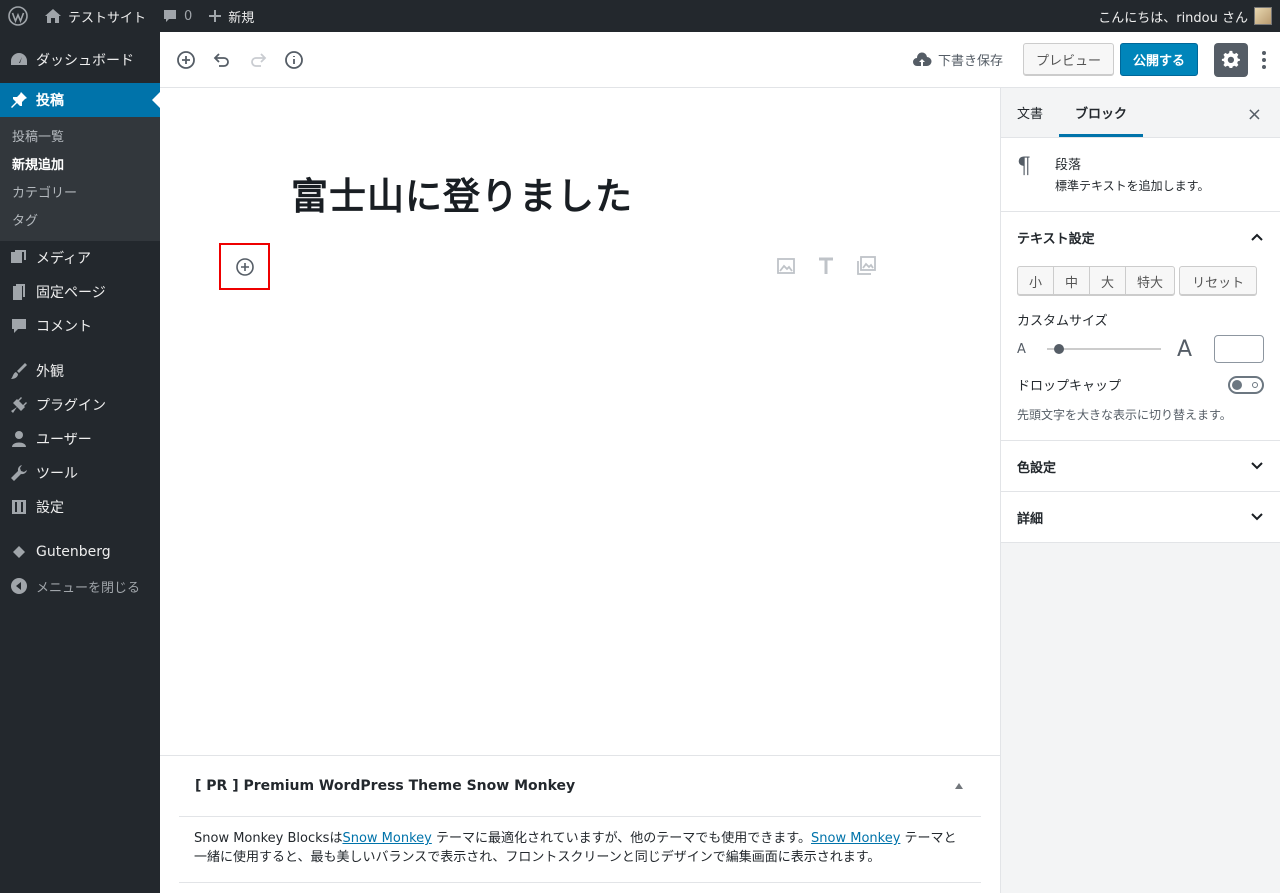 This screenshot has width=1280, height=893. I want to click on color-settings-toggle: 色設定, so click(1140, 466).